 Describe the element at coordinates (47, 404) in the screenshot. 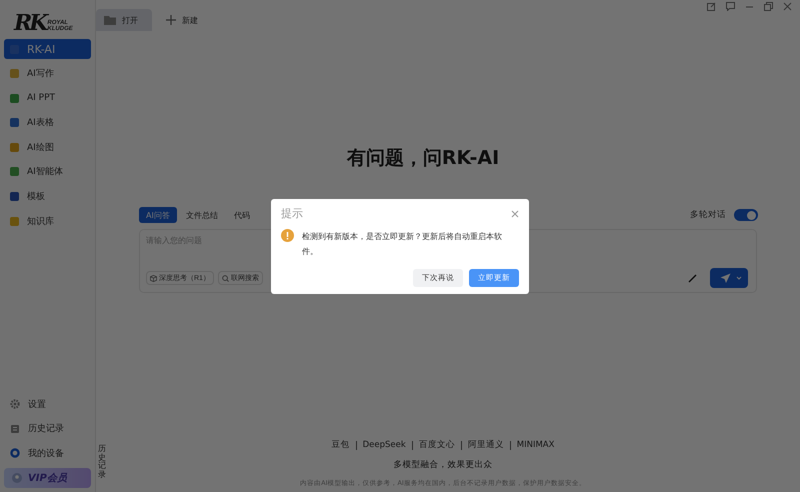

I see `sidebar-item: 设置` at that location.